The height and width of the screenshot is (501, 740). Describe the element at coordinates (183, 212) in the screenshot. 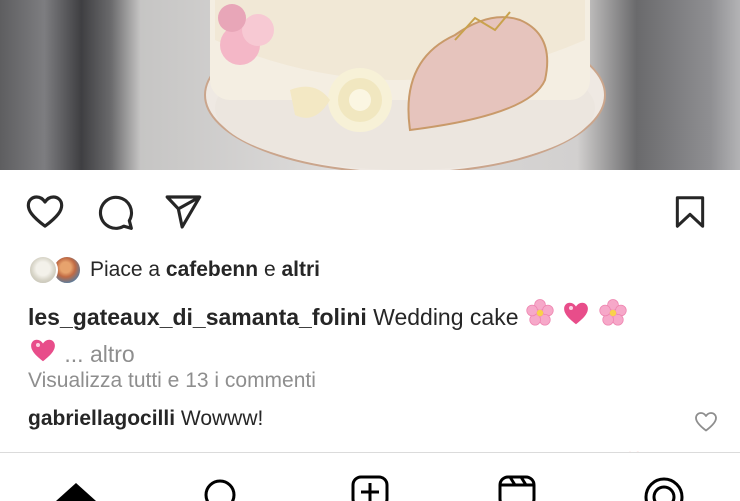

I see `share-icon` at that location.